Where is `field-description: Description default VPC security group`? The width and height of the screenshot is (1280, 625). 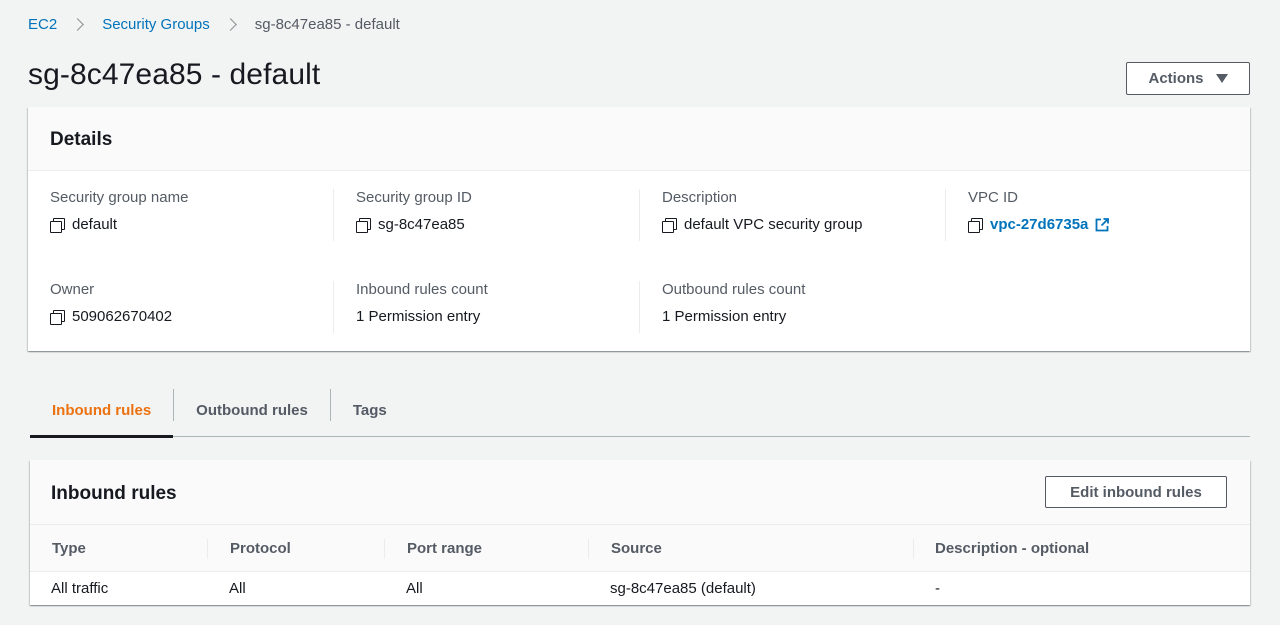
field-description: Description default VPC security group is located at coordinates (789, 215).